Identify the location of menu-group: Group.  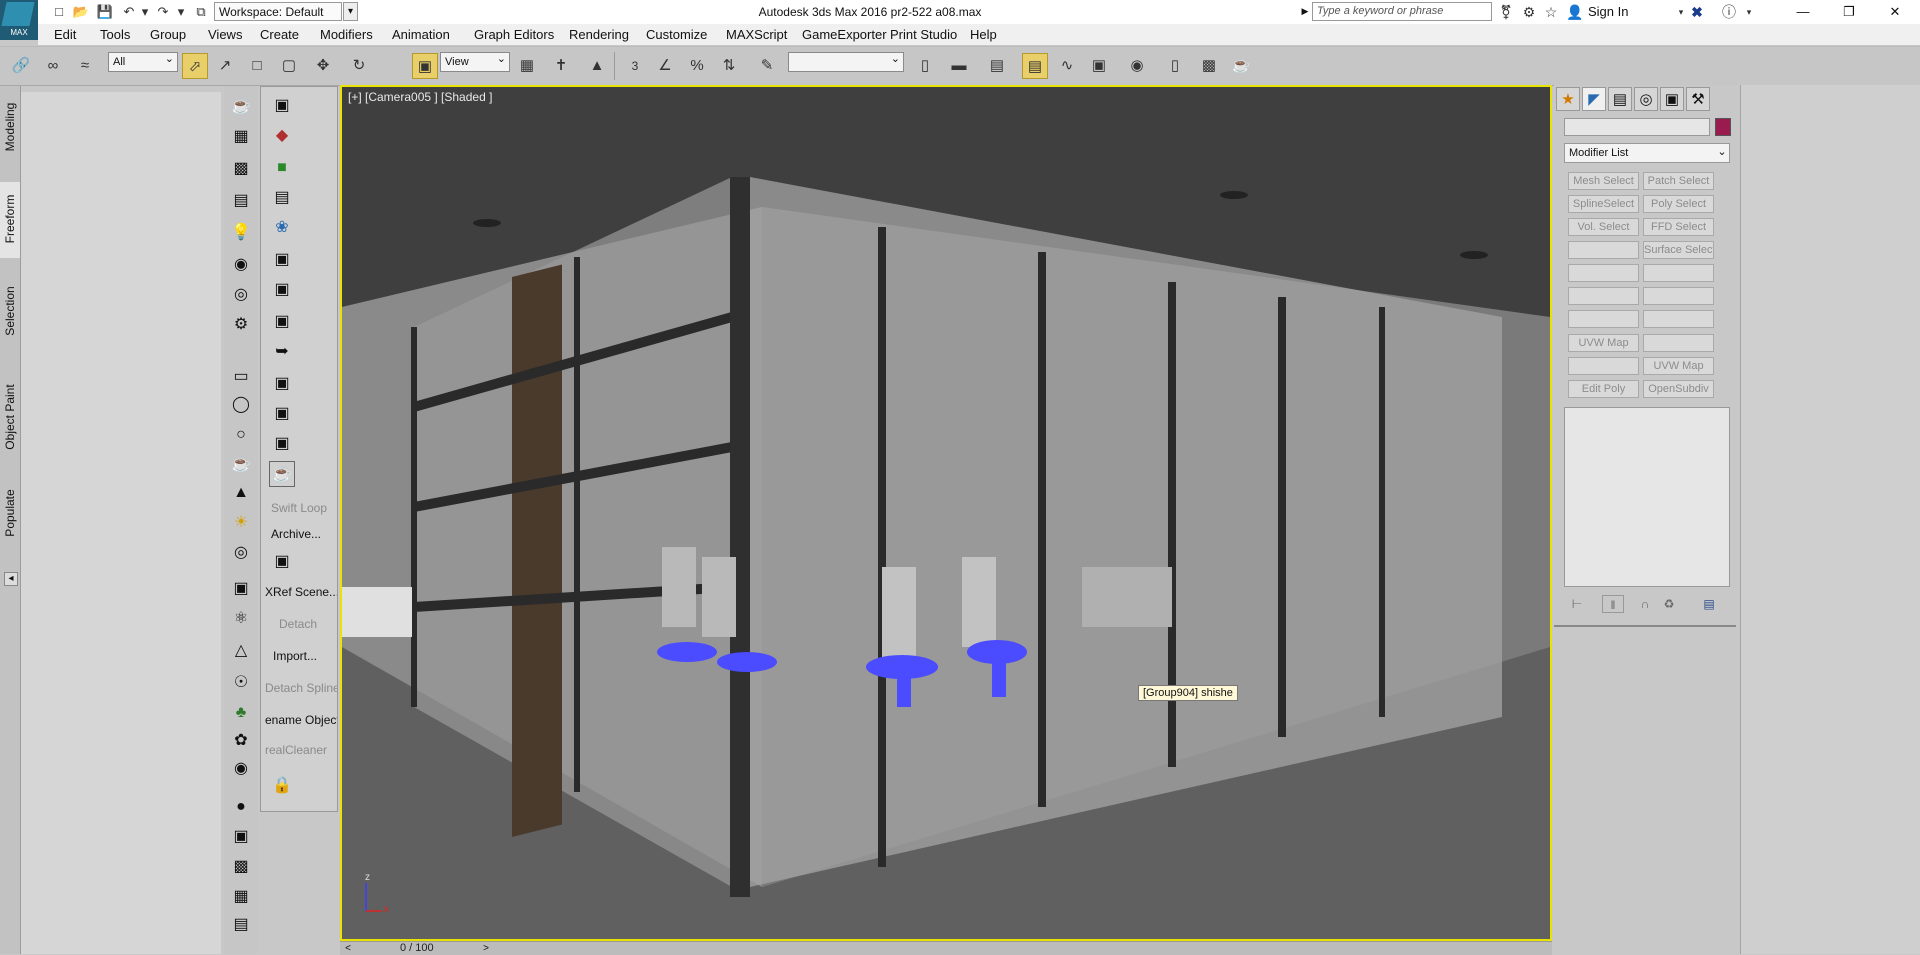
(168, 34).